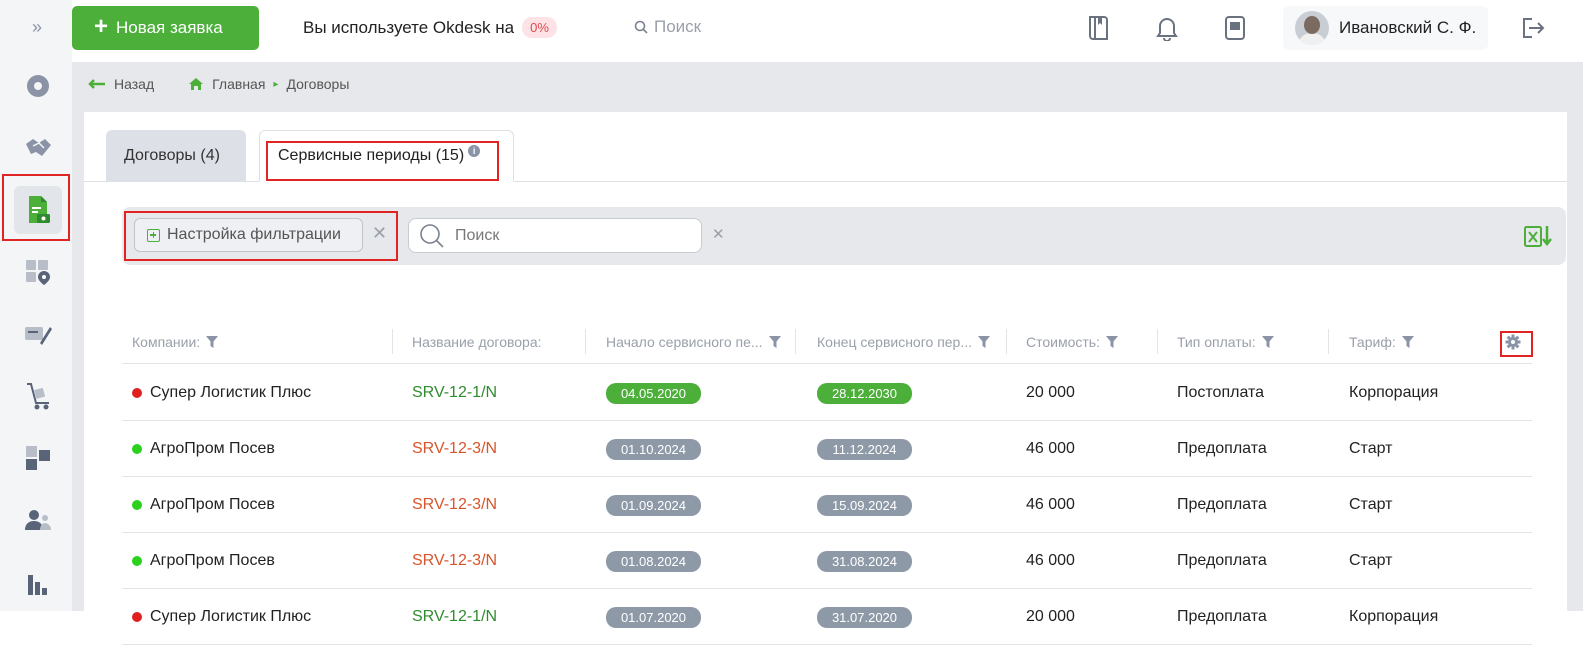 This screenshot has height=645, width=1583. What do you see at coordinates (37, 27) in the screenshot?
I see `expand-sidebar-icon: »` at bounding box center [37, 27].